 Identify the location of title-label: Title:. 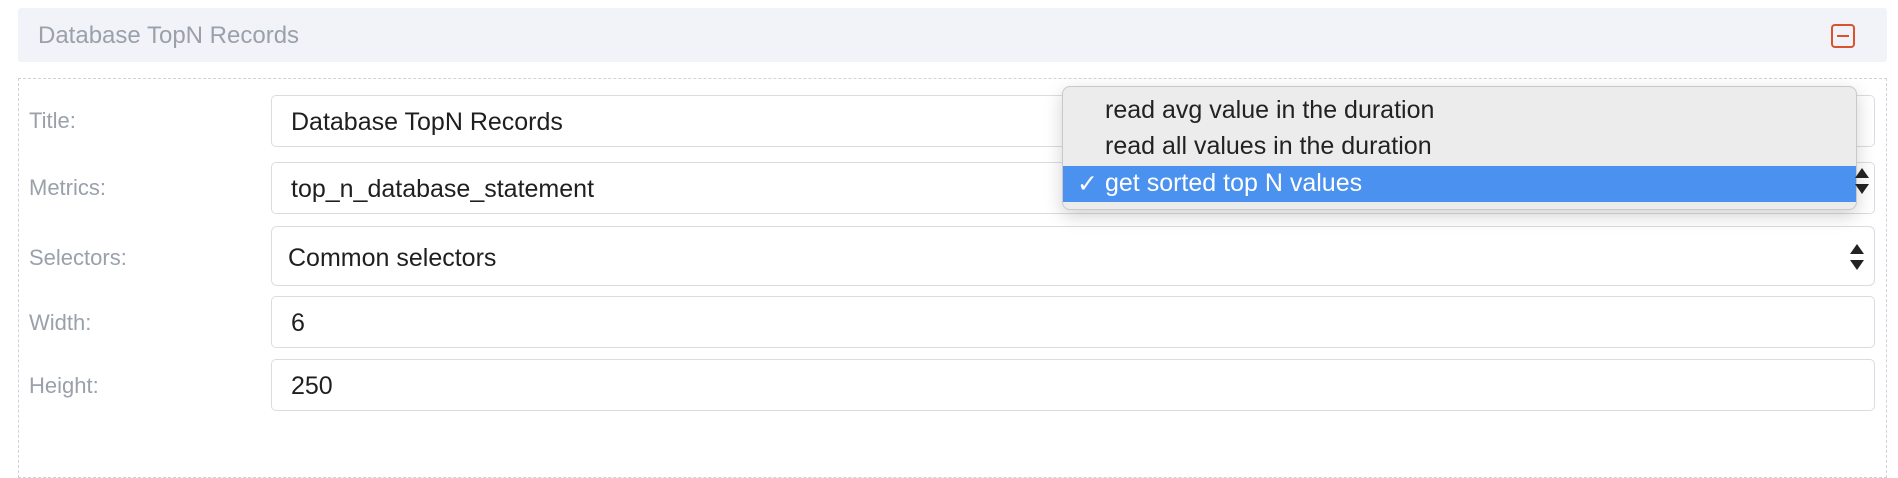
(52, 120).